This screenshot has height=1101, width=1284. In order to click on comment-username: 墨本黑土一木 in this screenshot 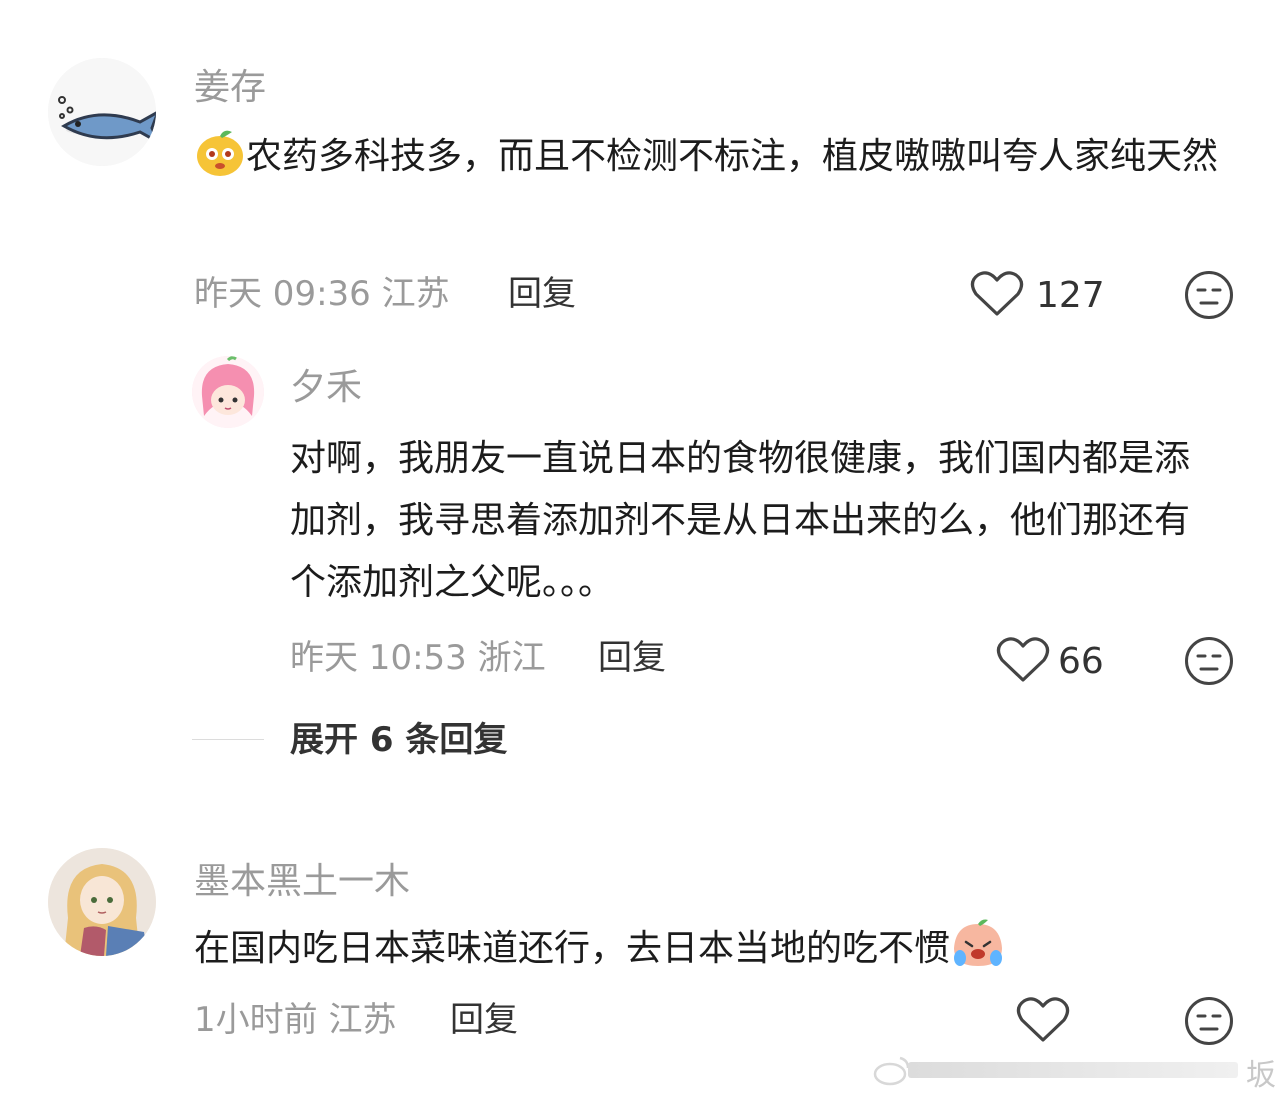, I will do `click(302, 882)`.